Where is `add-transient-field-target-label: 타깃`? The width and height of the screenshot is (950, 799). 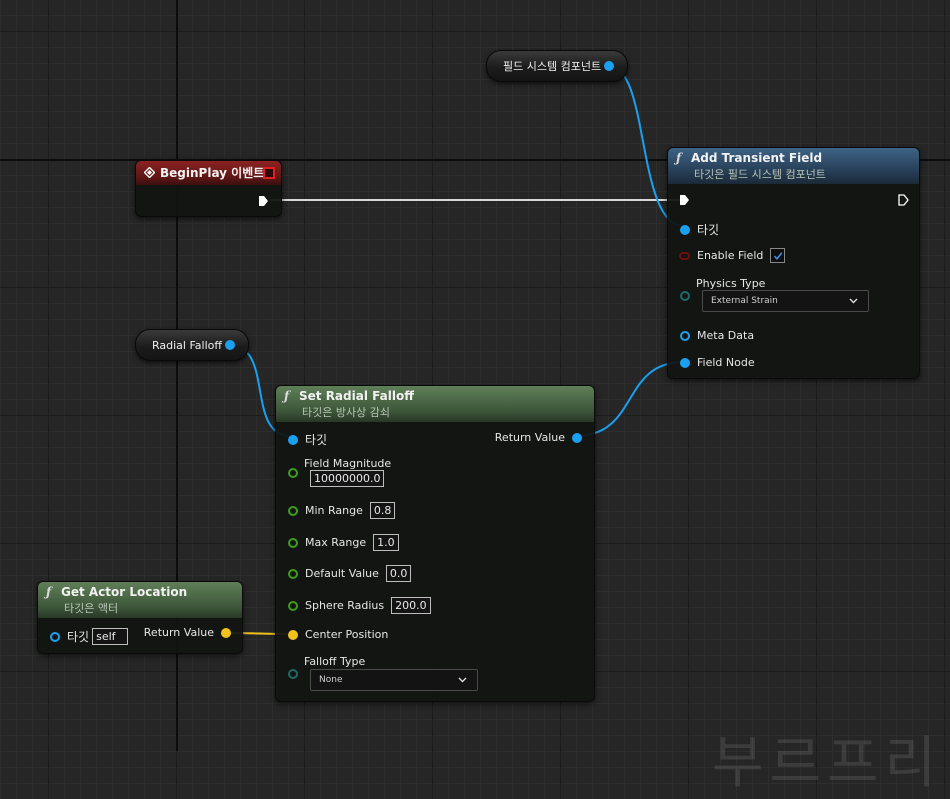 add-transient-field-target-label: 타깃 is located at coordinates (708, 230).